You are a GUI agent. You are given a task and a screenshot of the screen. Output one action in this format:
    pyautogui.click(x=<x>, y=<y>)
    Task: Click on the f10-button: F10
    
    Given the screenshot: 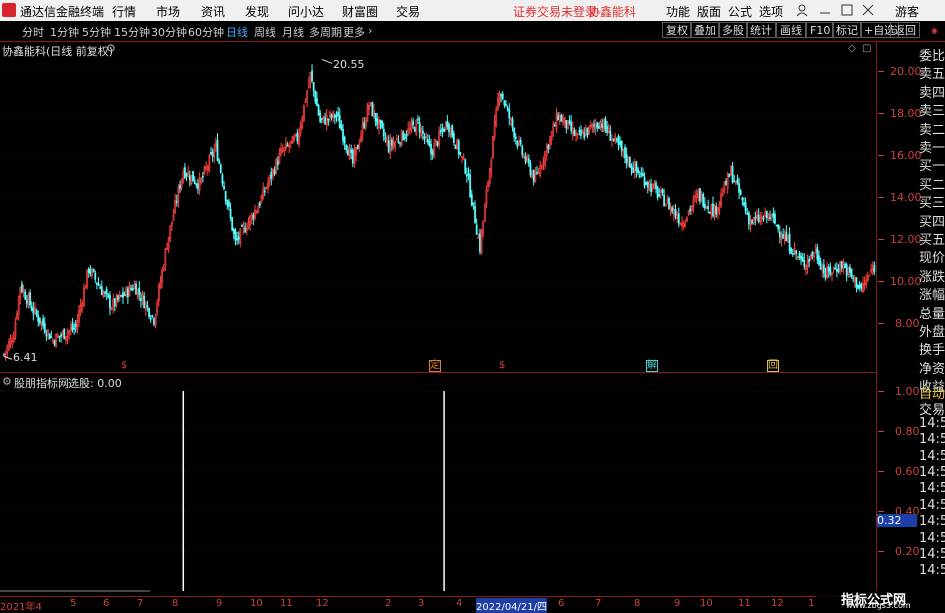 What is the action you would take?
    pyautogui.click(x=820, y=30)
    